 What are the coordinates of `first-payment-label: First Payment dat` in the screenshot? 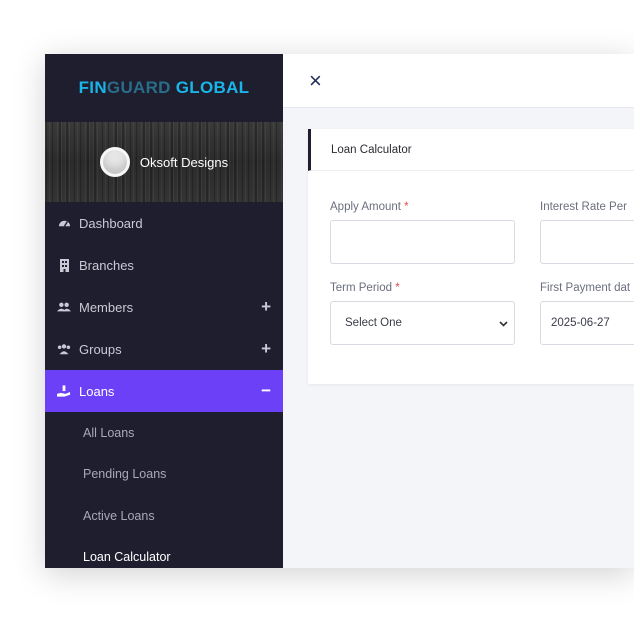 It's located at (585, 288).